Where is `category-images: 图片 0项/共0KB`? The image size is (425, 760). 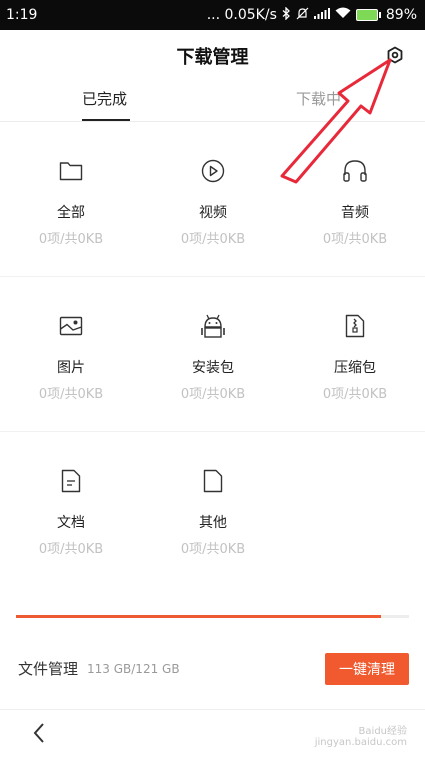
category-images: 图片 0项/共0KB is located at coordinates (71, 357).